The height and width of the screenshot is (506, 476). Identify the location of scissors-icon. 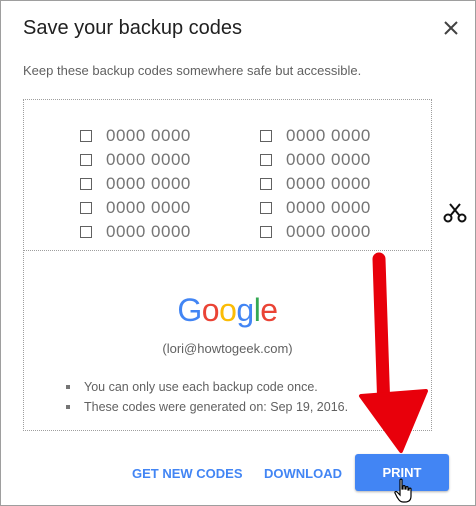
(455, 213).